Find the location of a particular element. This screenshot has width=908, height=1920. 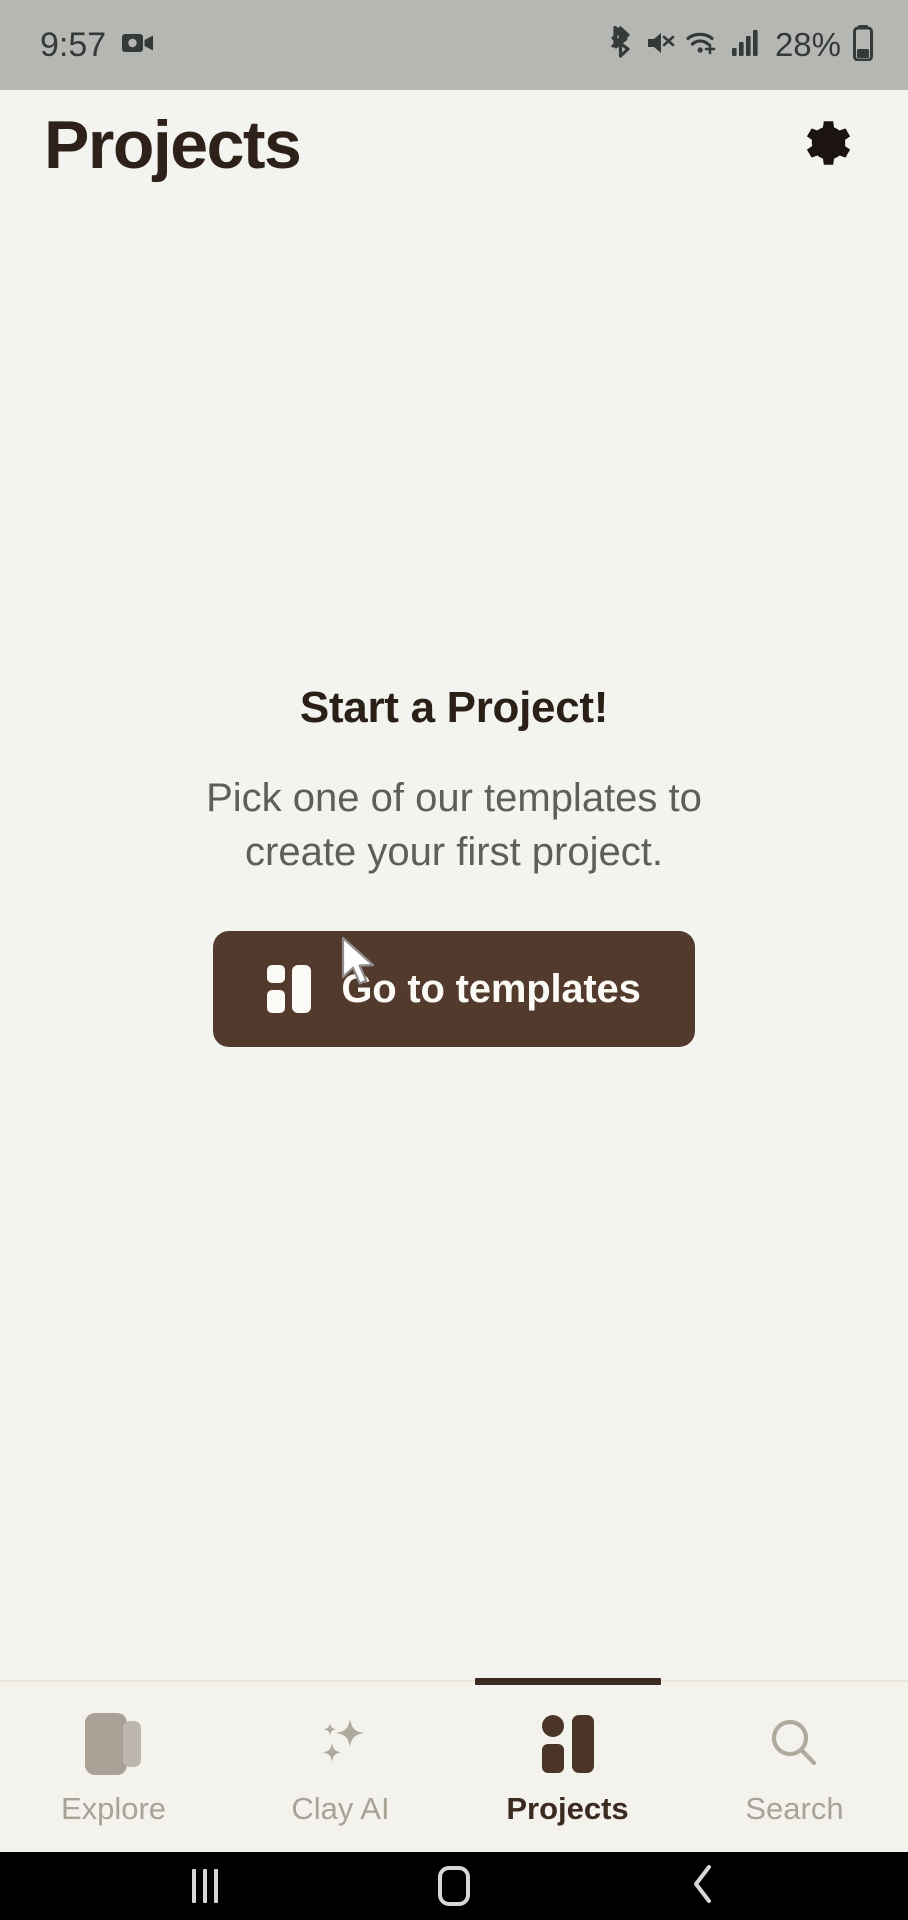

nav-tab-search: Search is located at coordinates (794, 1767).